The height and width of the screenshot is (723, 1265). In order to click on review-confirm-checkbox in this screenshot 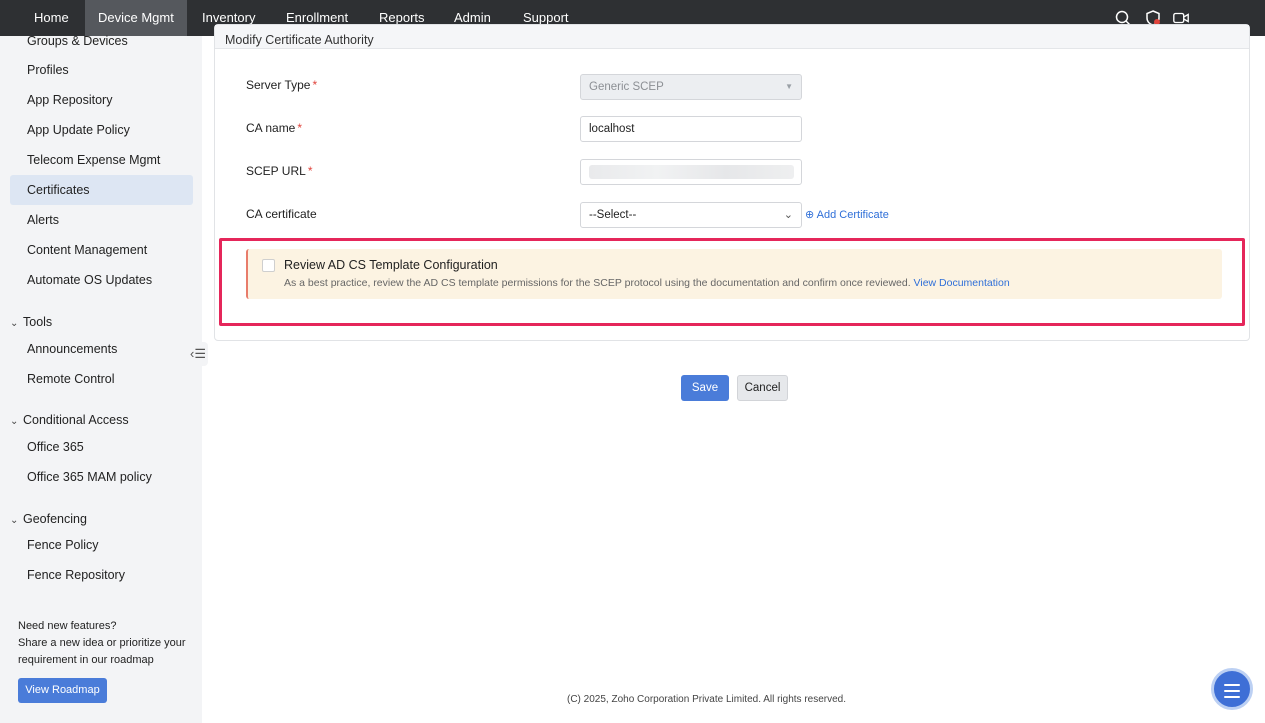, I will do `click(268, 265)`.